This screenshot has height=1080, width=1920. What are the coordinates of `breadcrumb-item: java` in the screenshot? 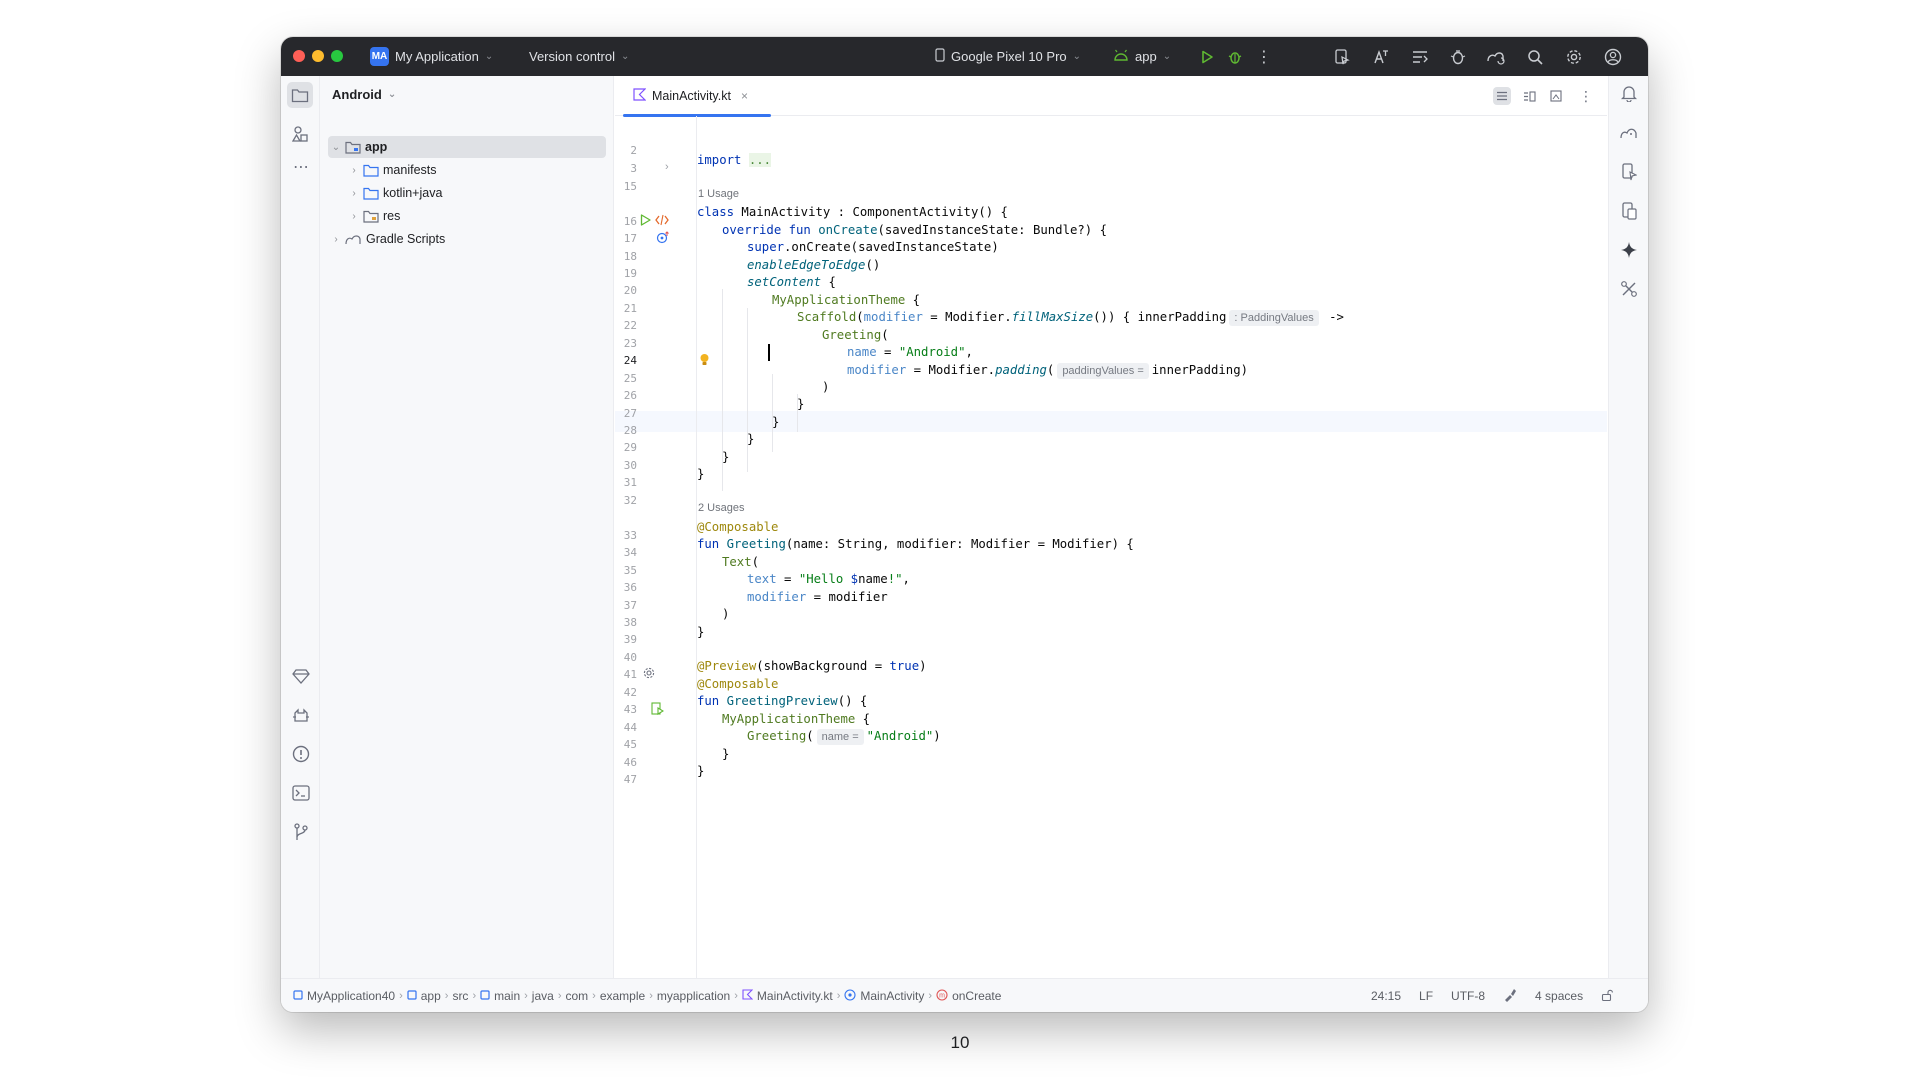 It's located at (543, 996).